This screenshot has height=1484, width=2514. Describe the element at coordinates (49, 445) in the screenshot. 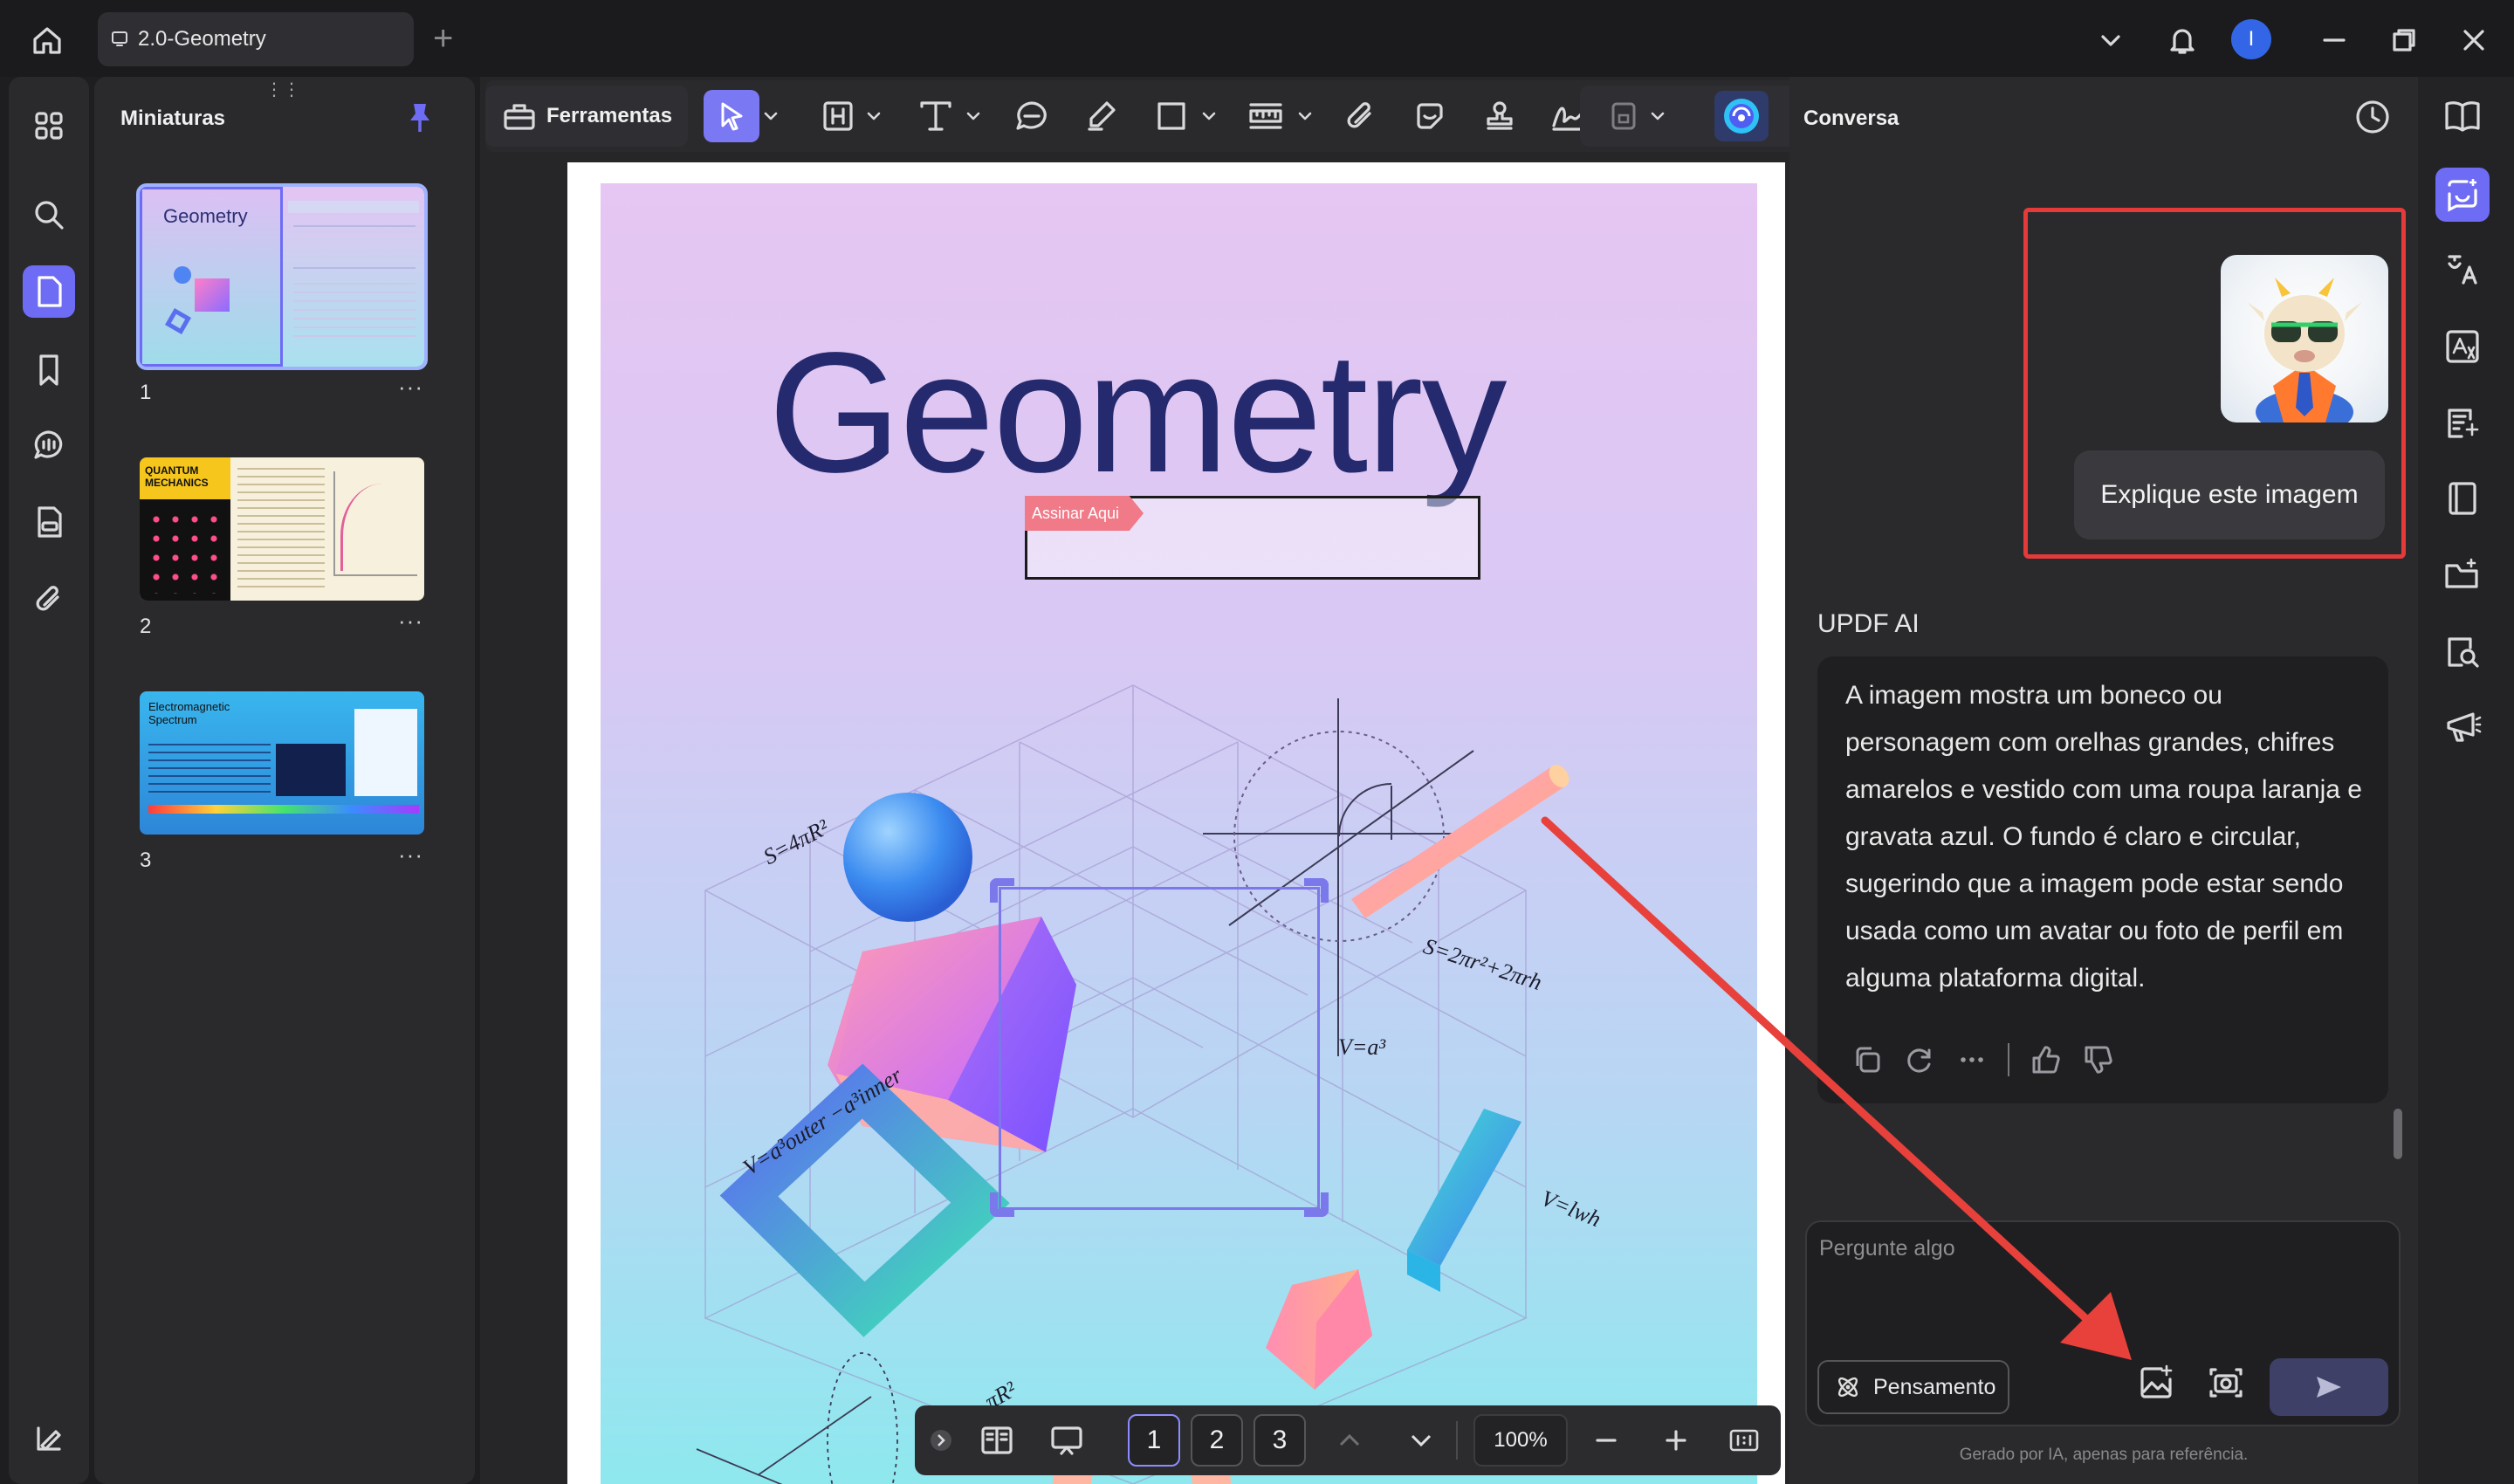

I see `comments-icon` at that location.